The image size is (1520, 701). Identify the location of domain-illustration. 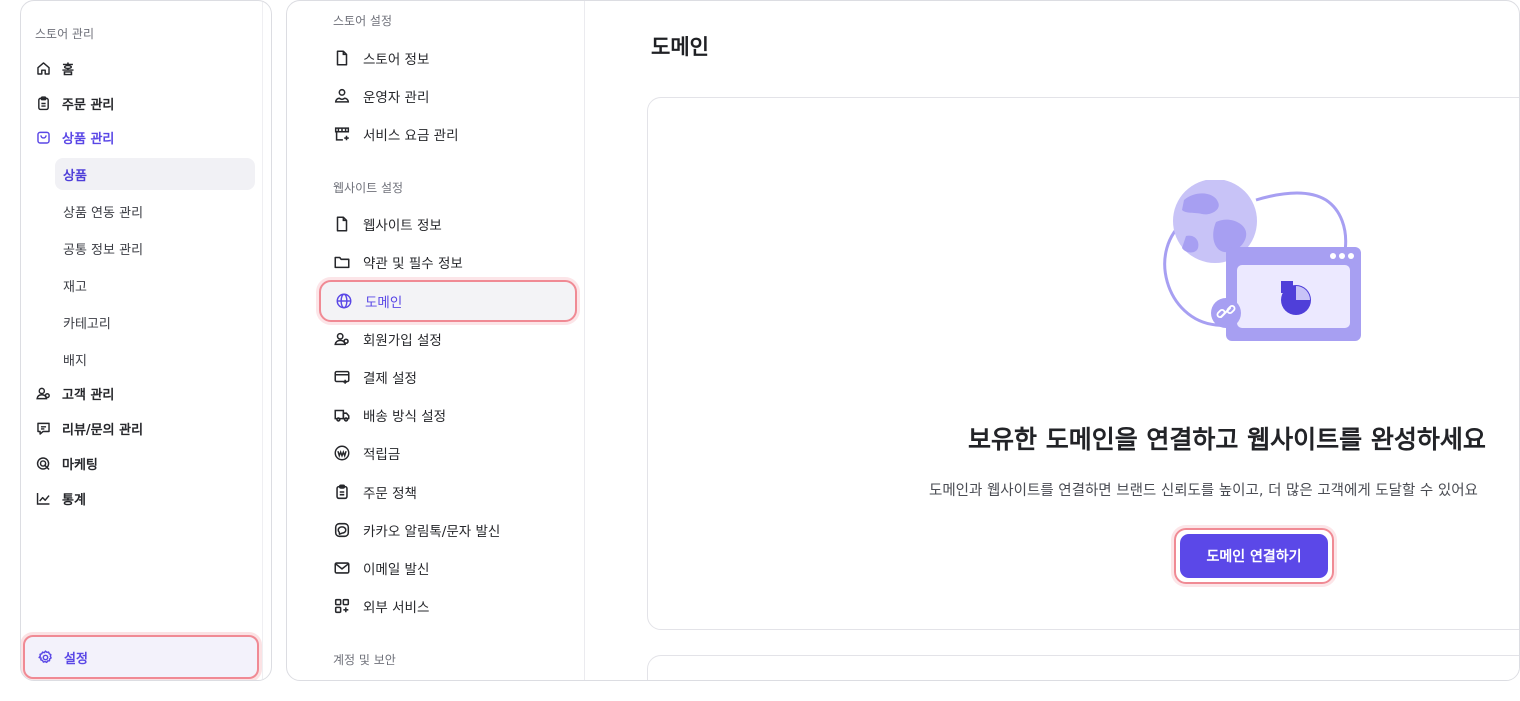
(1262, 260).